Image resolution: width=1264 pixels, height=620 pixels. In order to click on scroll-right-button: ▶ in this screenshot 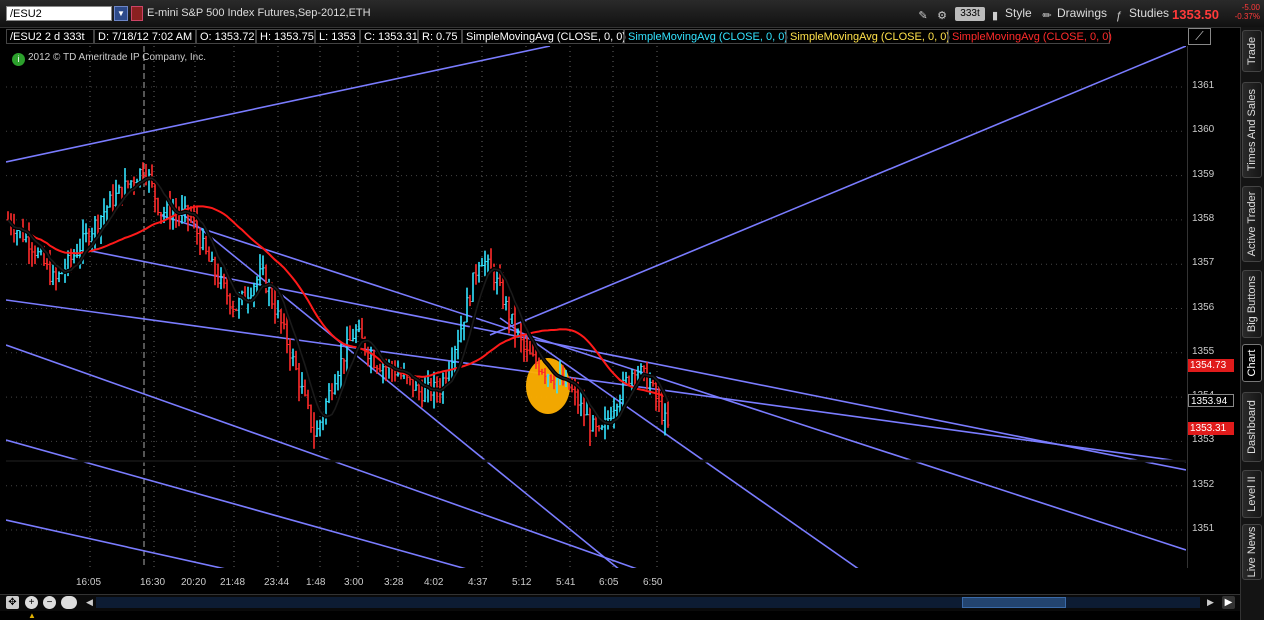, I will do `click(1210, 602)`.